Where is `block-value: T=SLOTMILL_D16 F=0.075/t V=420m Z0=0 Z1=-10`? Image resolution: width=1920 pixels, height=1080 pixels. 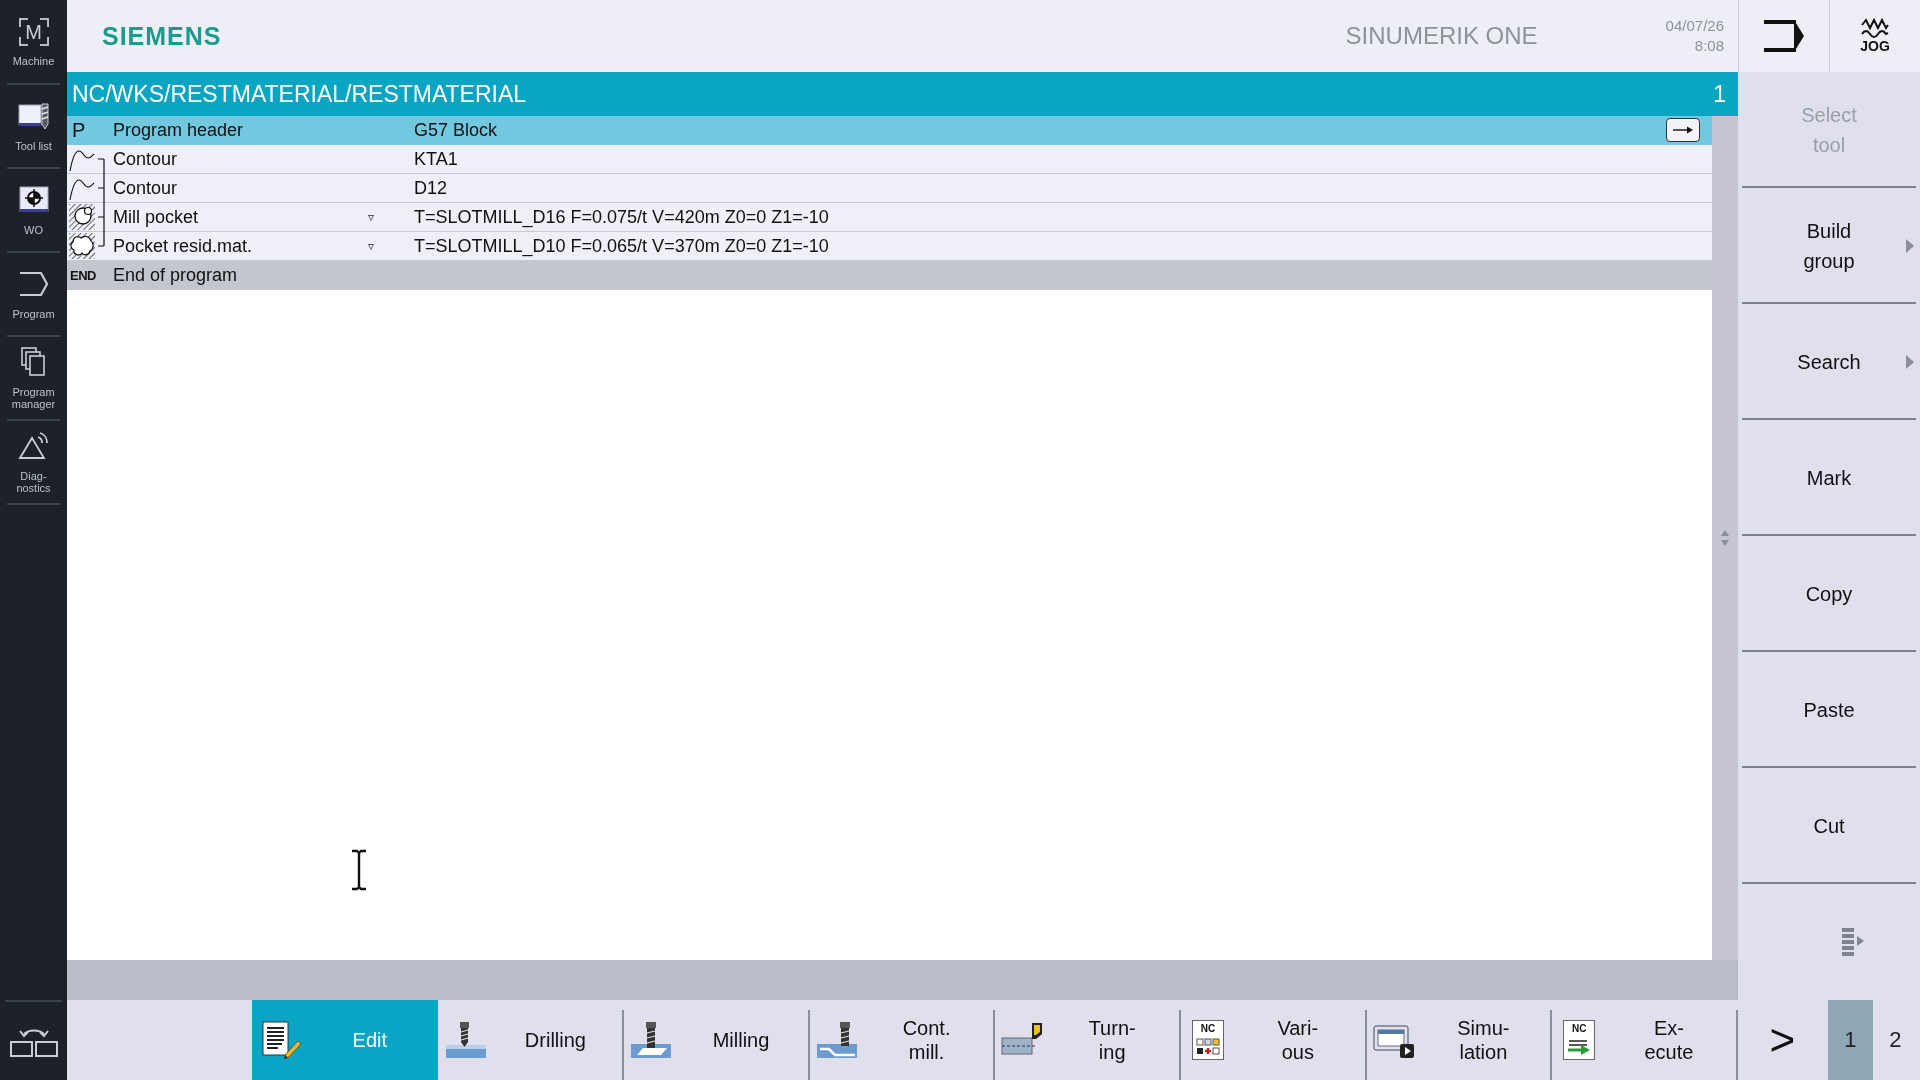 block-value: T=SLOTMILL_D16 F=0.075/t V=420m Z0=0 Z1=-10 is located at coordinates (621, 217).